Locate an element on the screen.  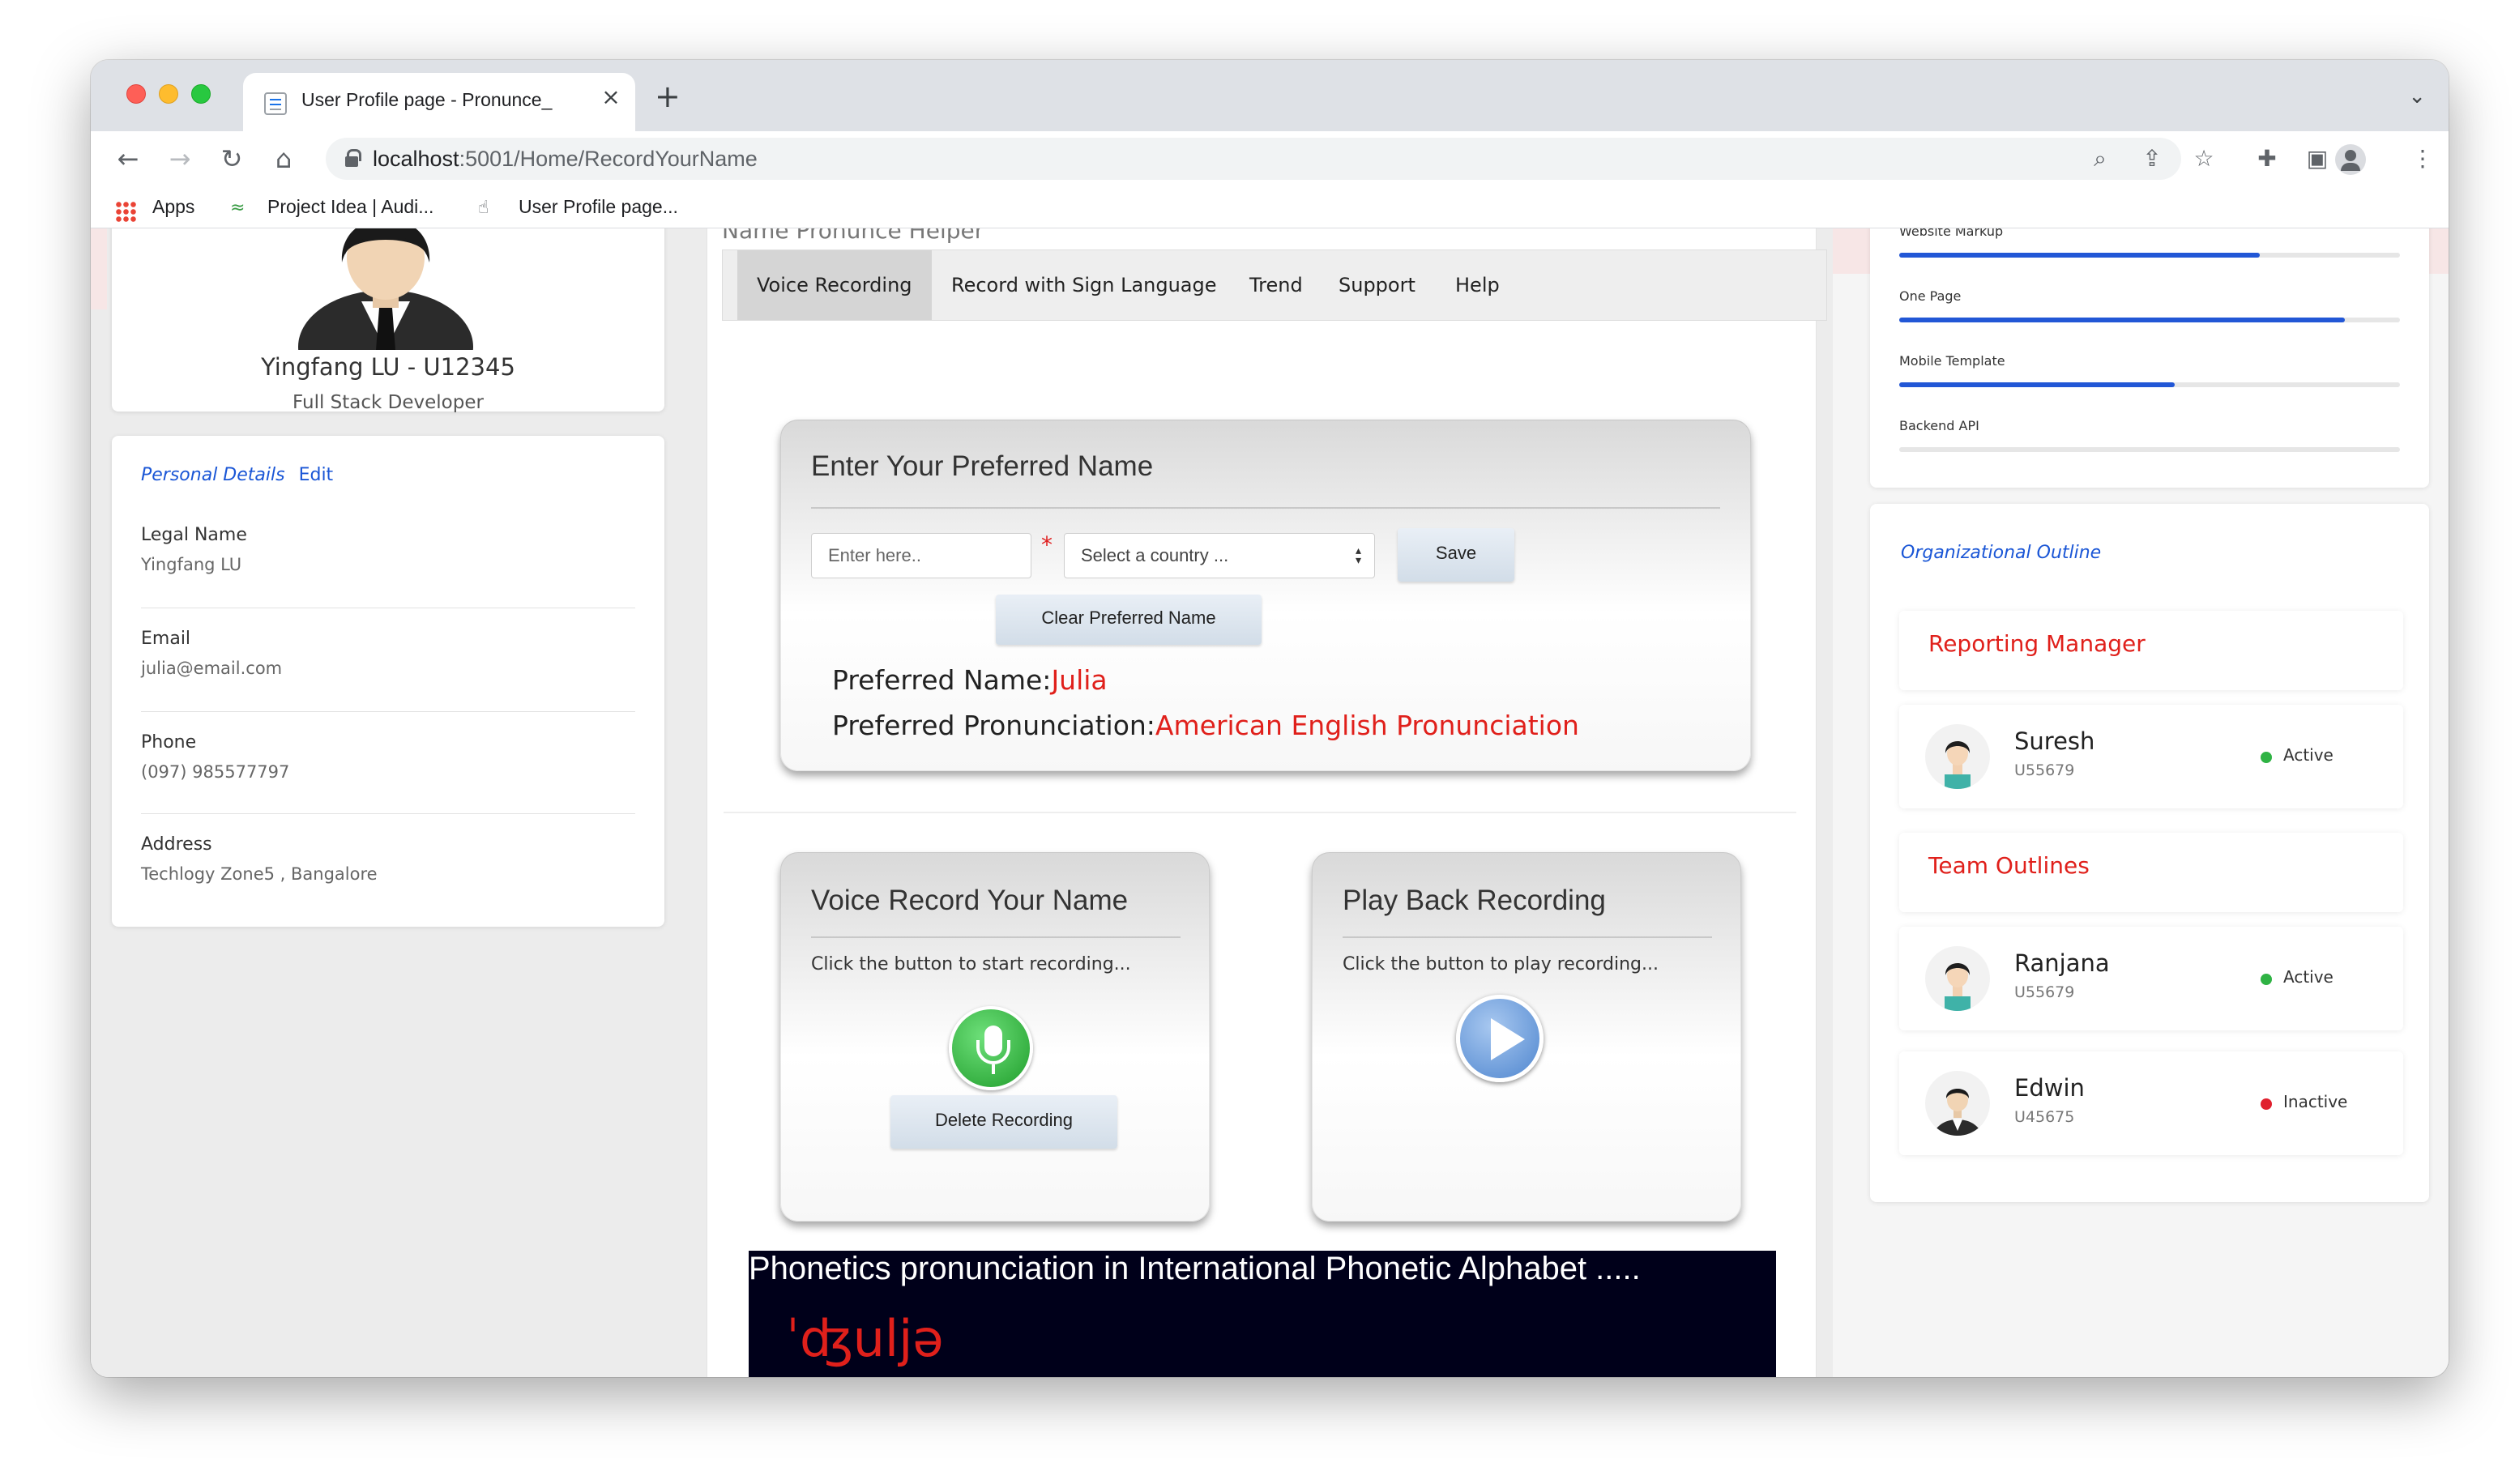
profile-role: Full Stack Developer is located at coordinates (388, 402).